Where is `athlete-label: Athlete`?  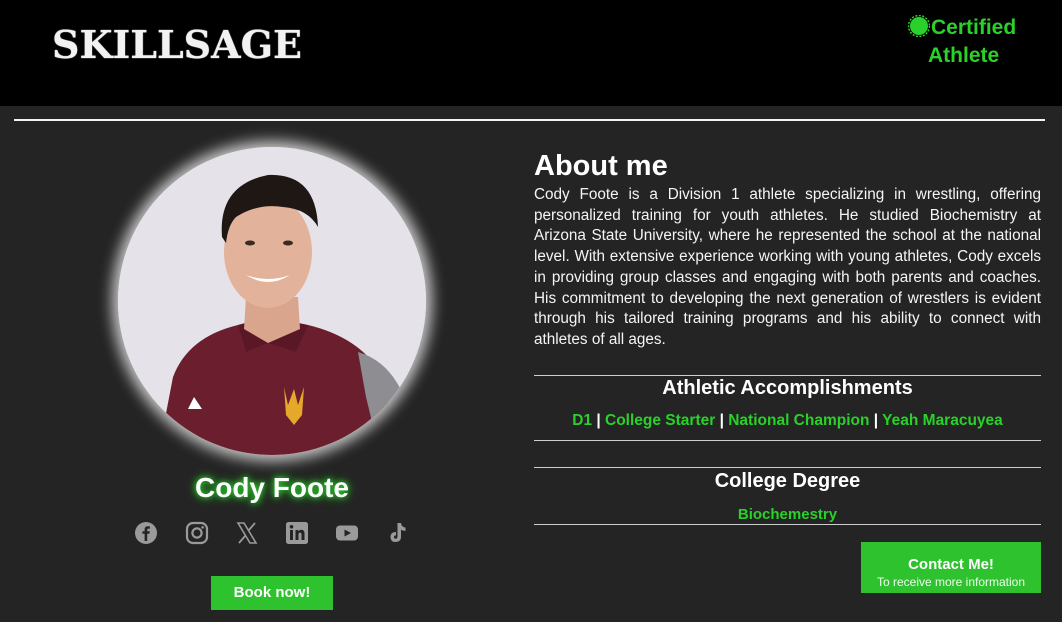
athlete-label: Athlete is located at coordinates (964, 55).